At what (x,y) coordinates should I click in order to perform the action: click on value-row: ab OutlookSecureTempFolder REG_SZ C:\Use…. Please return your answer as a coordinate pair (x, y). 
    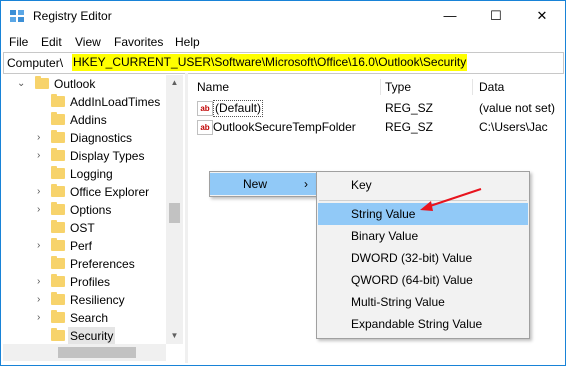
    Looking at the image, I should click on (376, 127).